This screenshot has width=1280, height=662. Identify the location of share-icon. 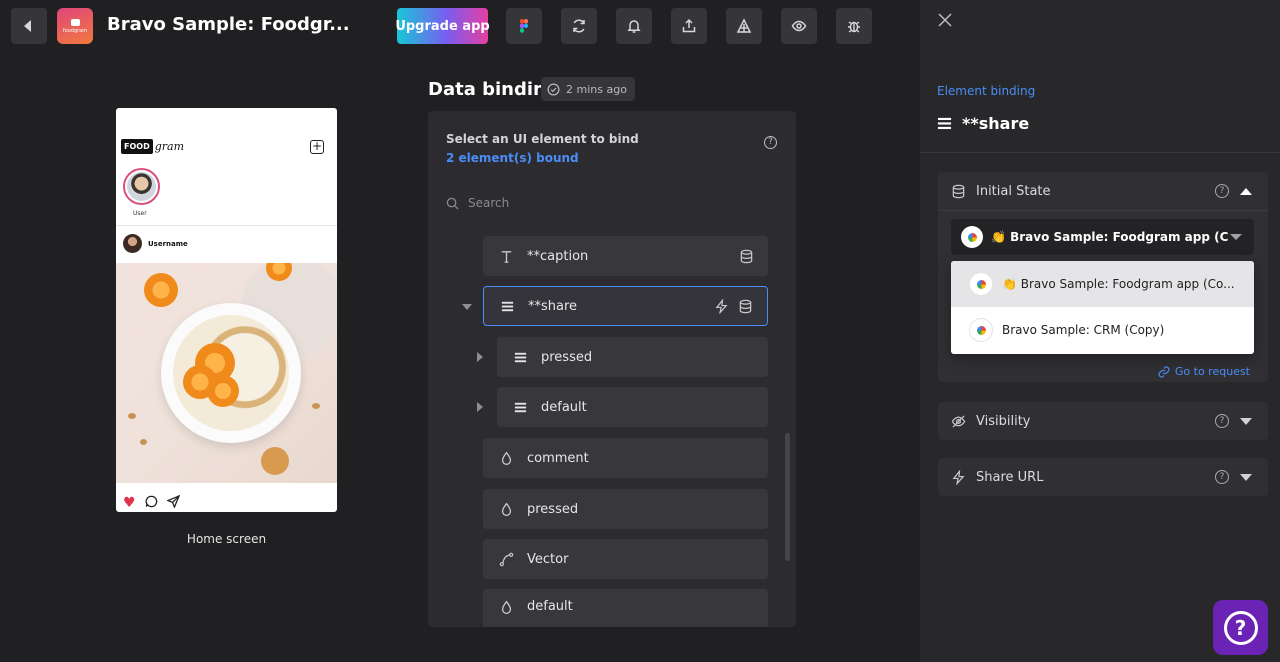
(689, 25).